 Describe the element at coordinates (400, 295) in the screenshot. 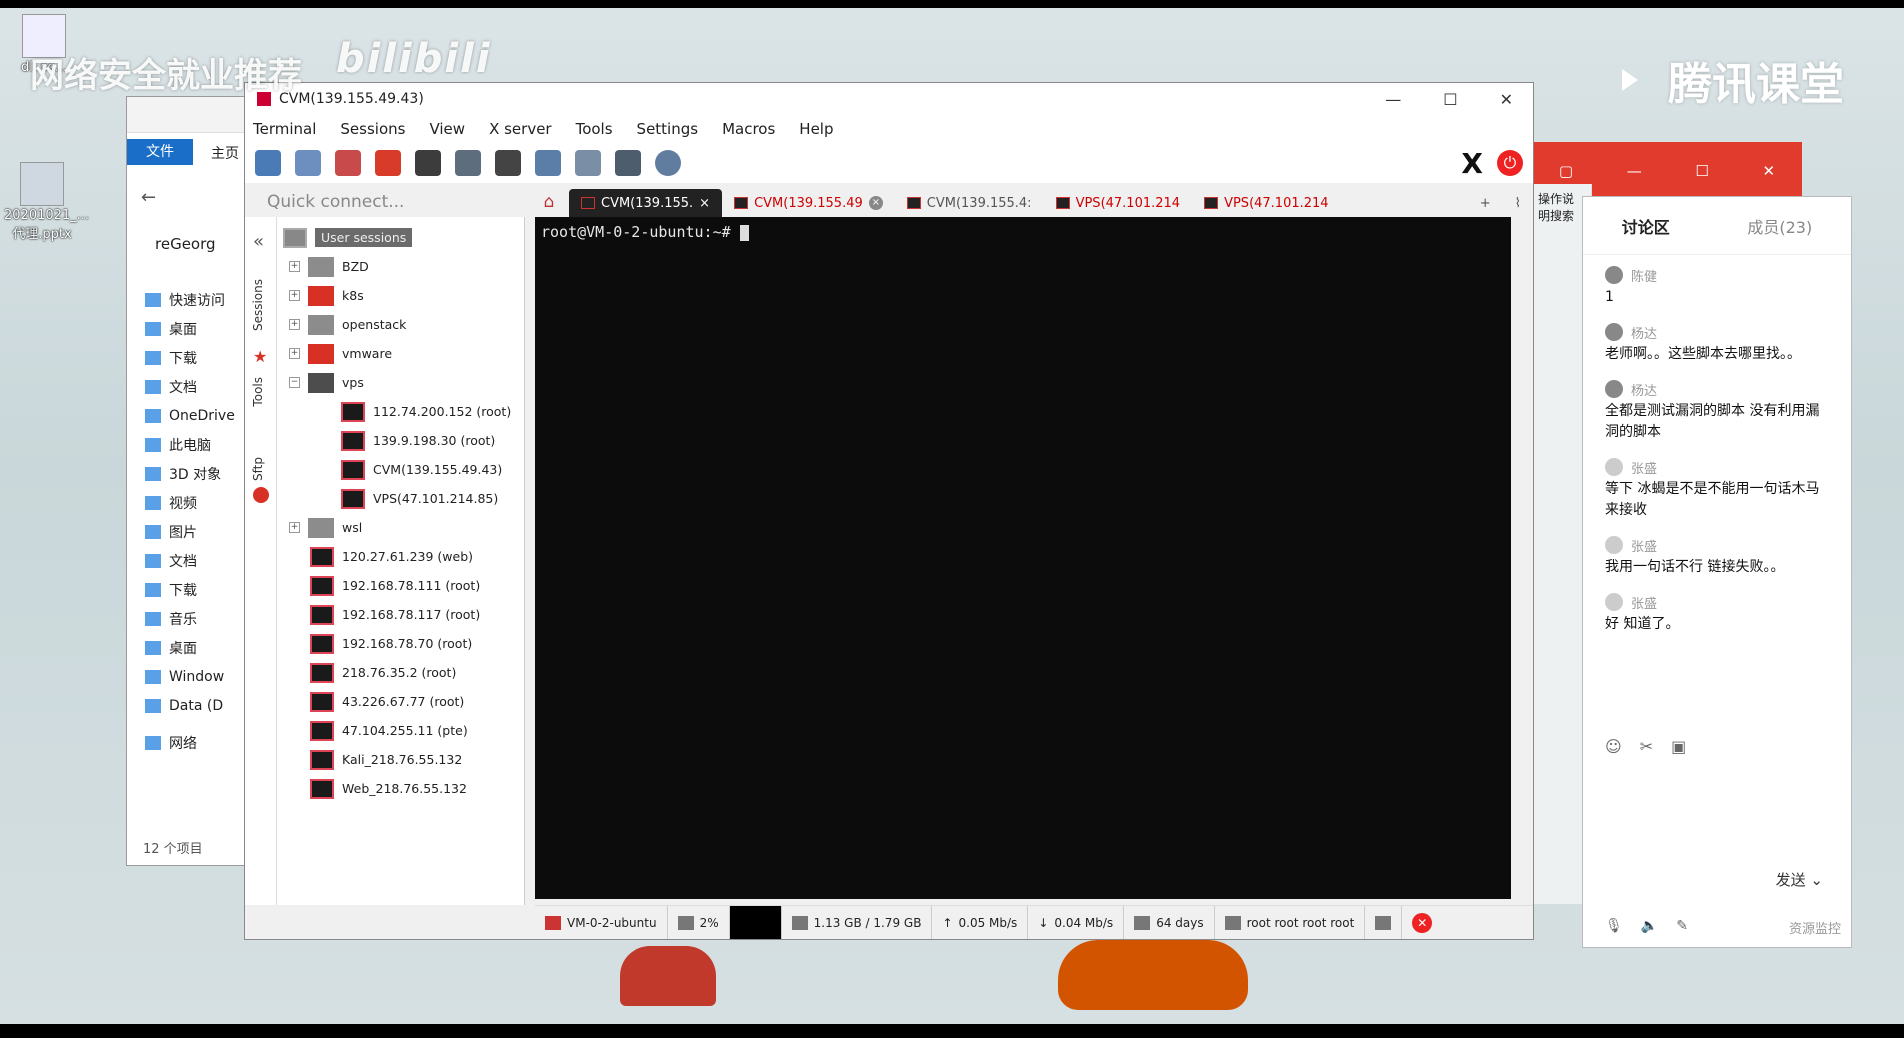

I see `tree-folder: + k8s` at that location.